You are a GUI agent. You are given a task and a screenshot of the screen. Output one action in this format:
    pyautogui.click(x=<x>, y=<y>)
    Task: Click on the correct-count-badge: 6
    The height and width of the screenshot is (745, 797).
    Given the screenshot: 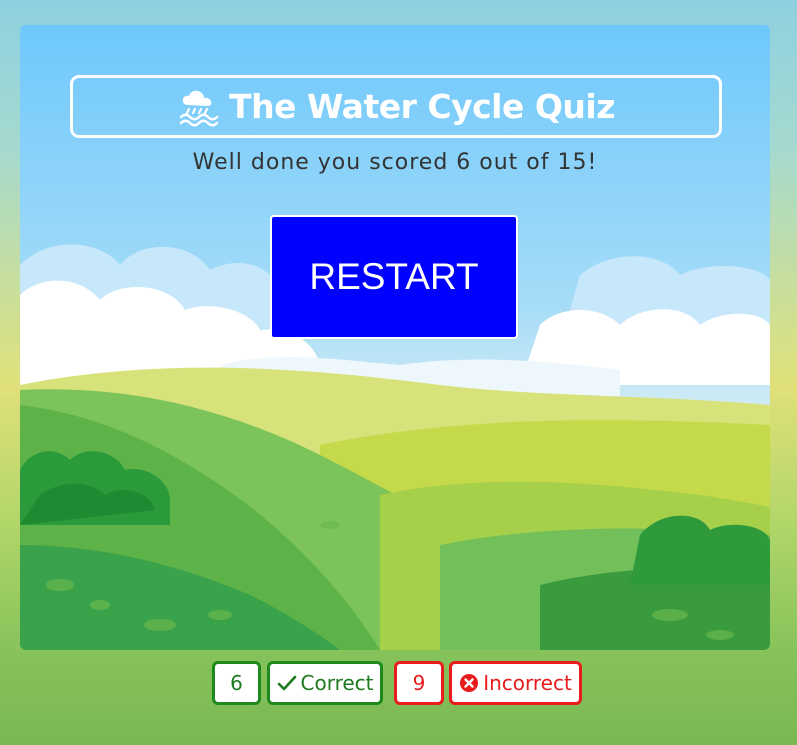 What is the action you would take?
    pyautogui.click(x=236, y=683)
    